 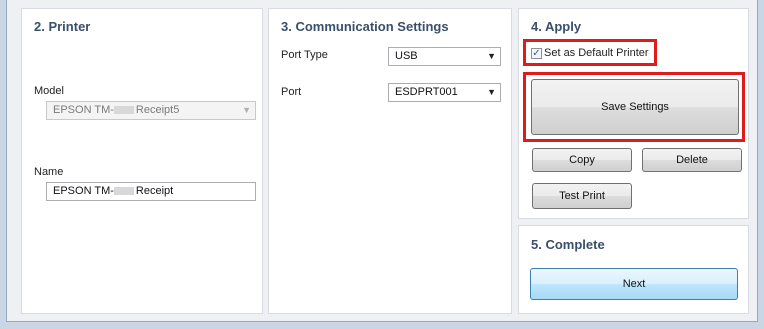 What do you see at coordinates (582, 196) in the screenshot?
I see `test-print-button: Test Print` at bounding box center [582, 196].